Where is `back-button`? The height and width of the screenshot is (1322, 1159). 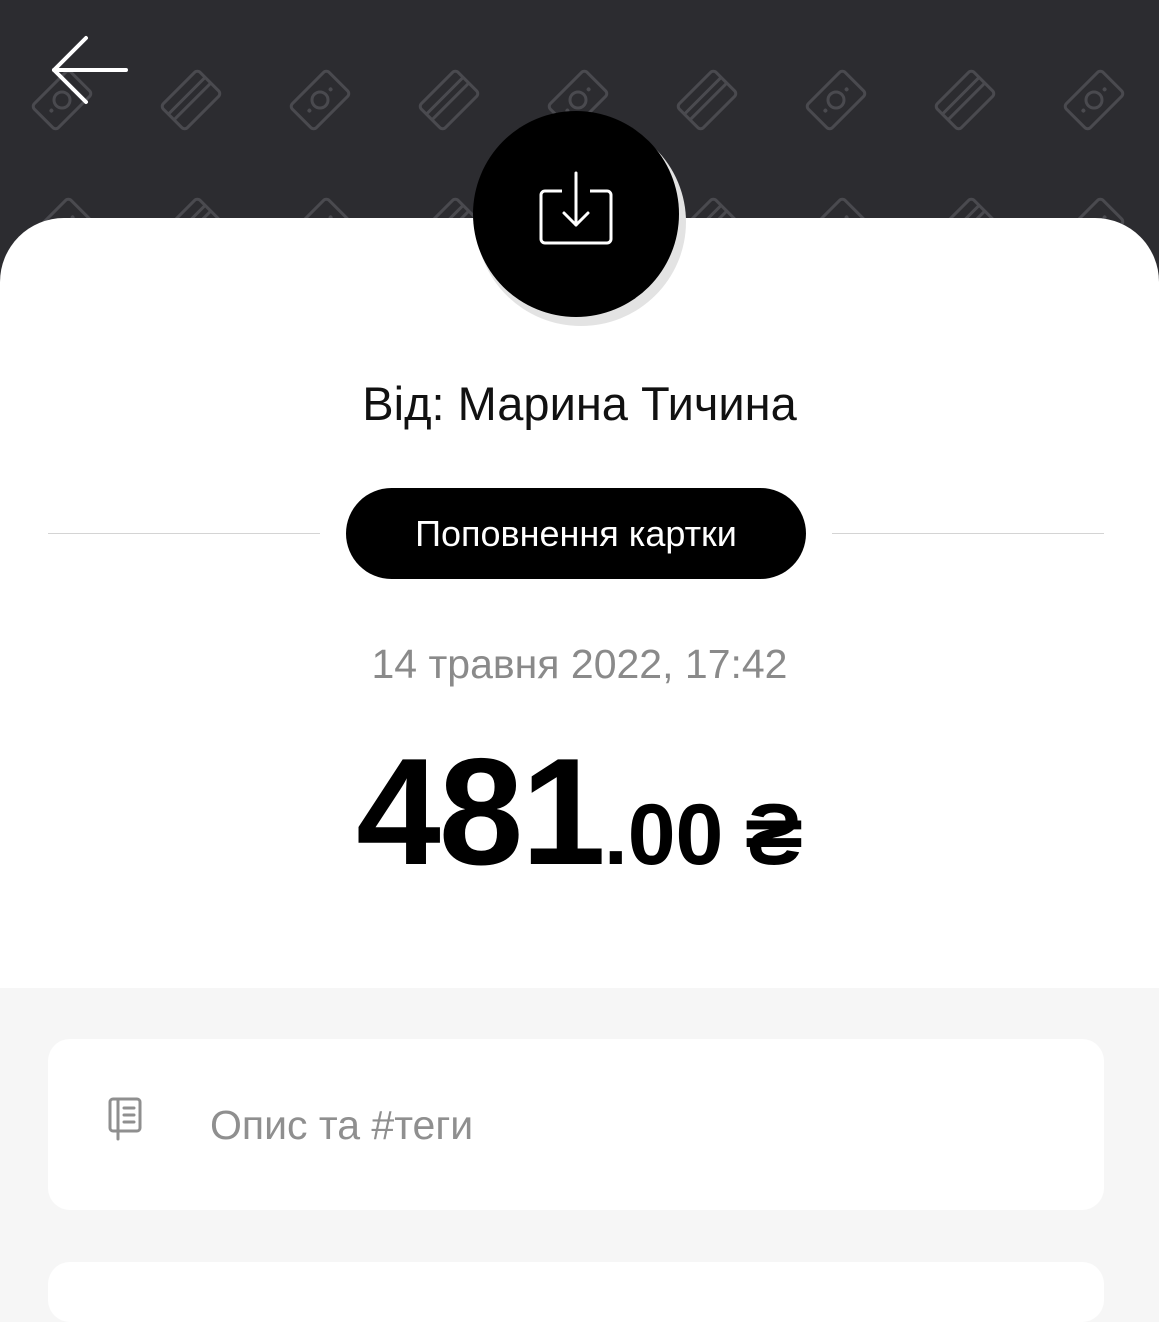
back-button is located at coordinates (90, 70).